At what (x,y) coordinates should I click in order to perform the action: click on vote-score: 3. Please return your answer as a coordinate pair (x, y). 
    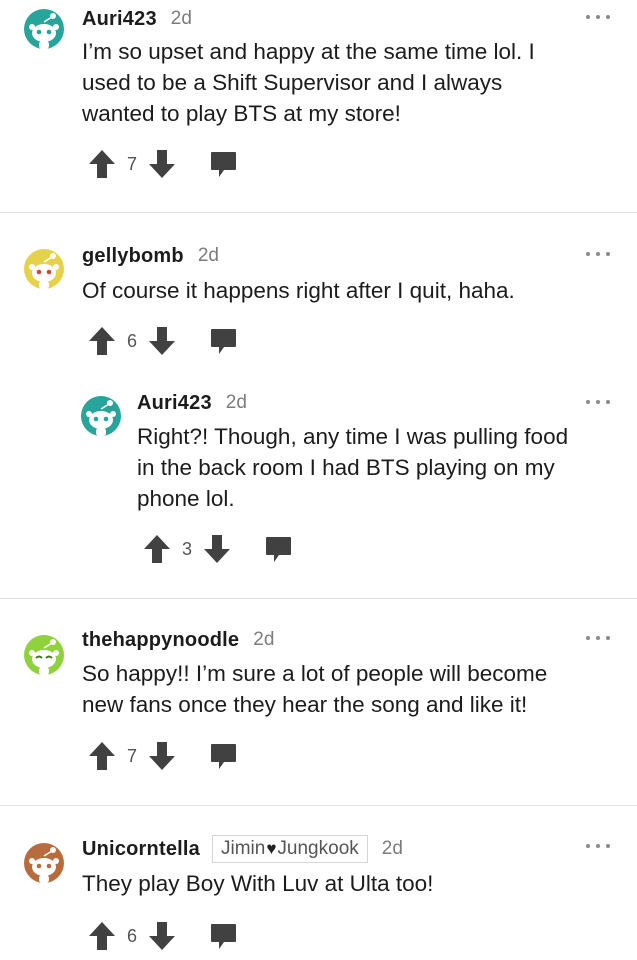
    Looking at the image, I should click on (186, 548).